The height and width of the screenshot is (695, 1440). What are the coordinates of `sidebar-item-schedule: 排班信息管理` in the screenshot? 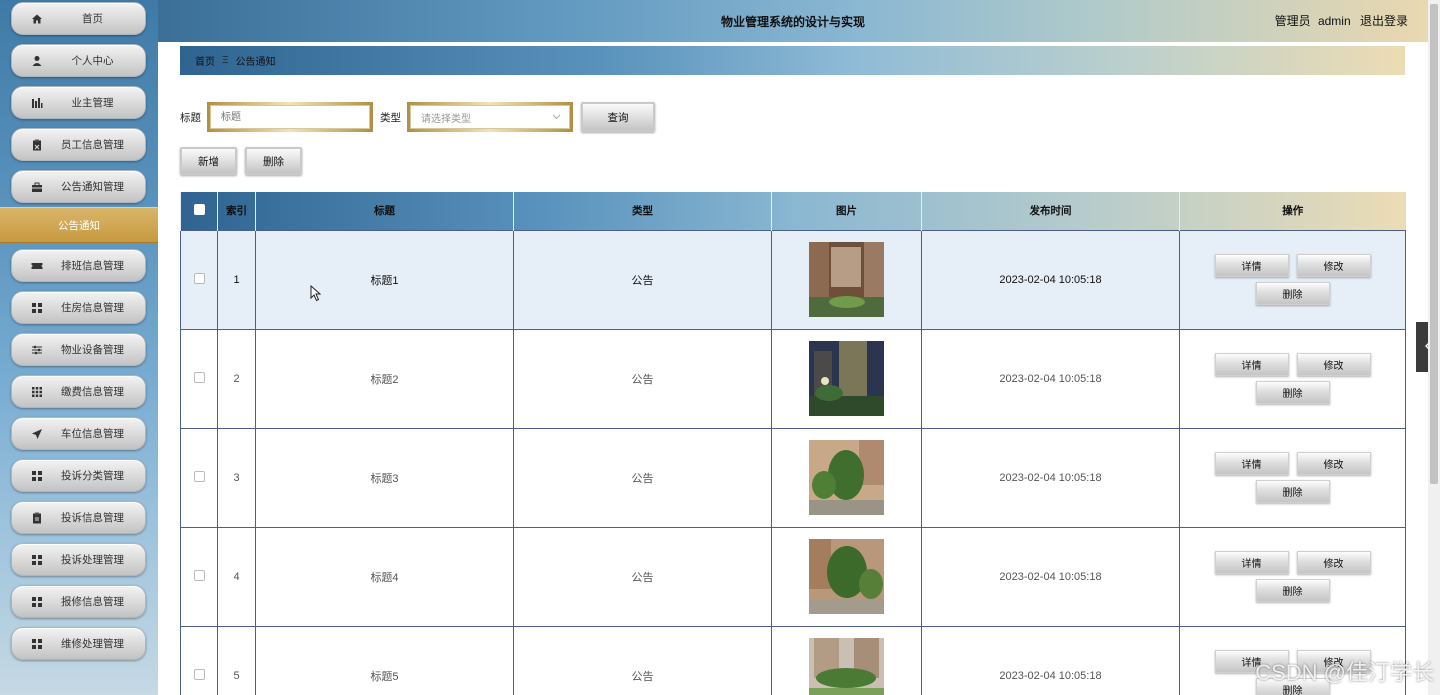 It's located at (78, 265).